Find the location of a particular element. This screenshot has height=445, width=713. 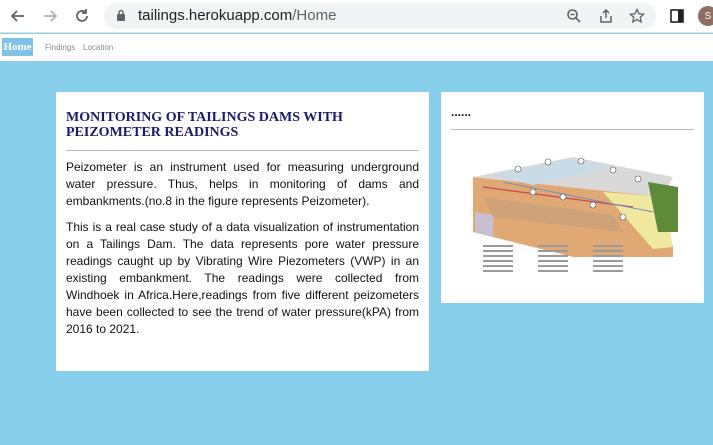

site-navbar: Home Findings Location is located at coordinates (356, 47).